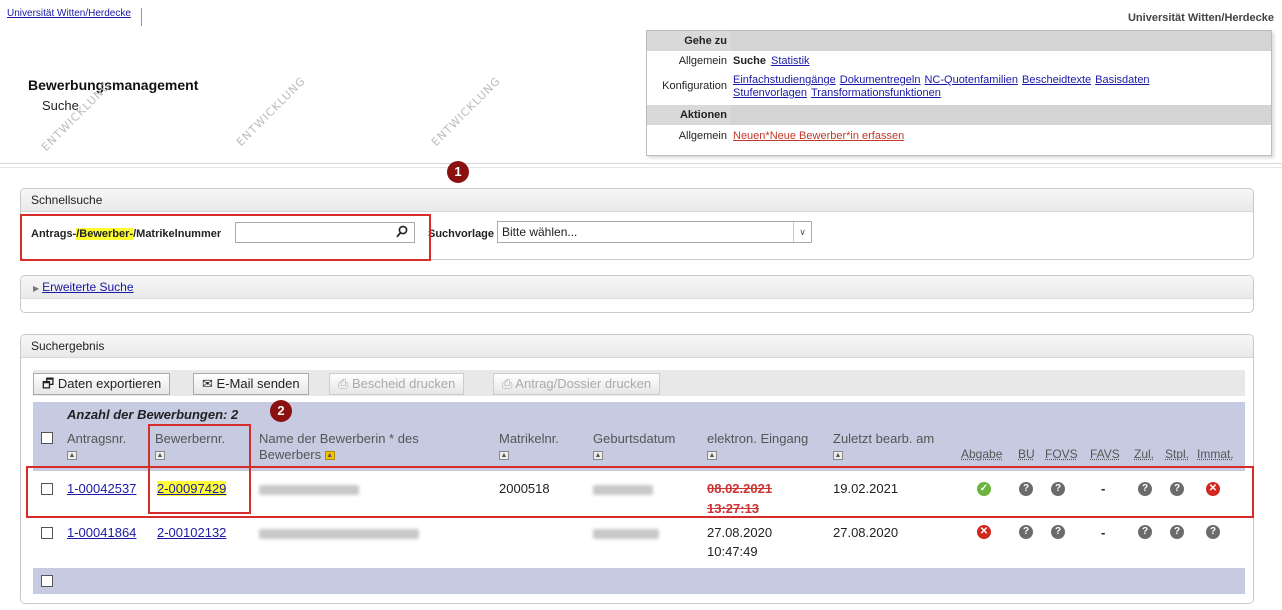  What do you see at coordinates (883, 447) in the screenshot?
I see `col-zuletzt: Zuletzt bearb. am ▲` at bounding box center [883, 447].